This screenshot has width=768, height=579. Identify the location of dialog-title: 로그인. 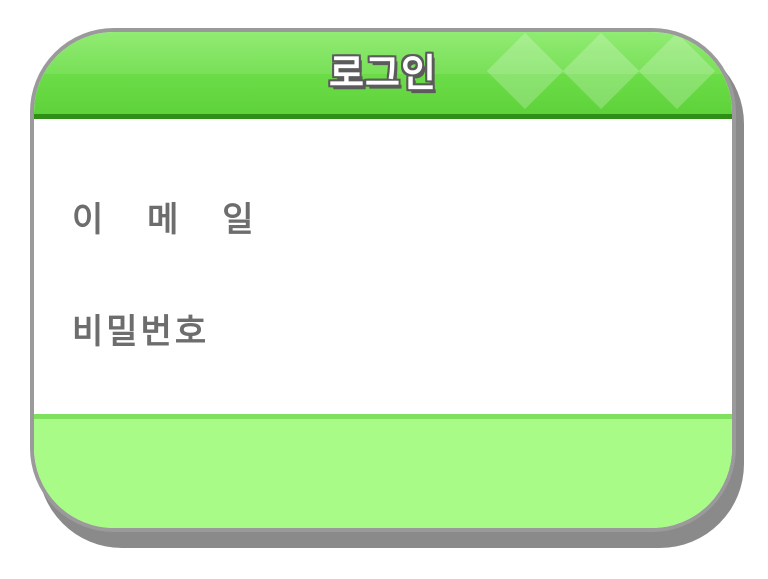
(383, 73).